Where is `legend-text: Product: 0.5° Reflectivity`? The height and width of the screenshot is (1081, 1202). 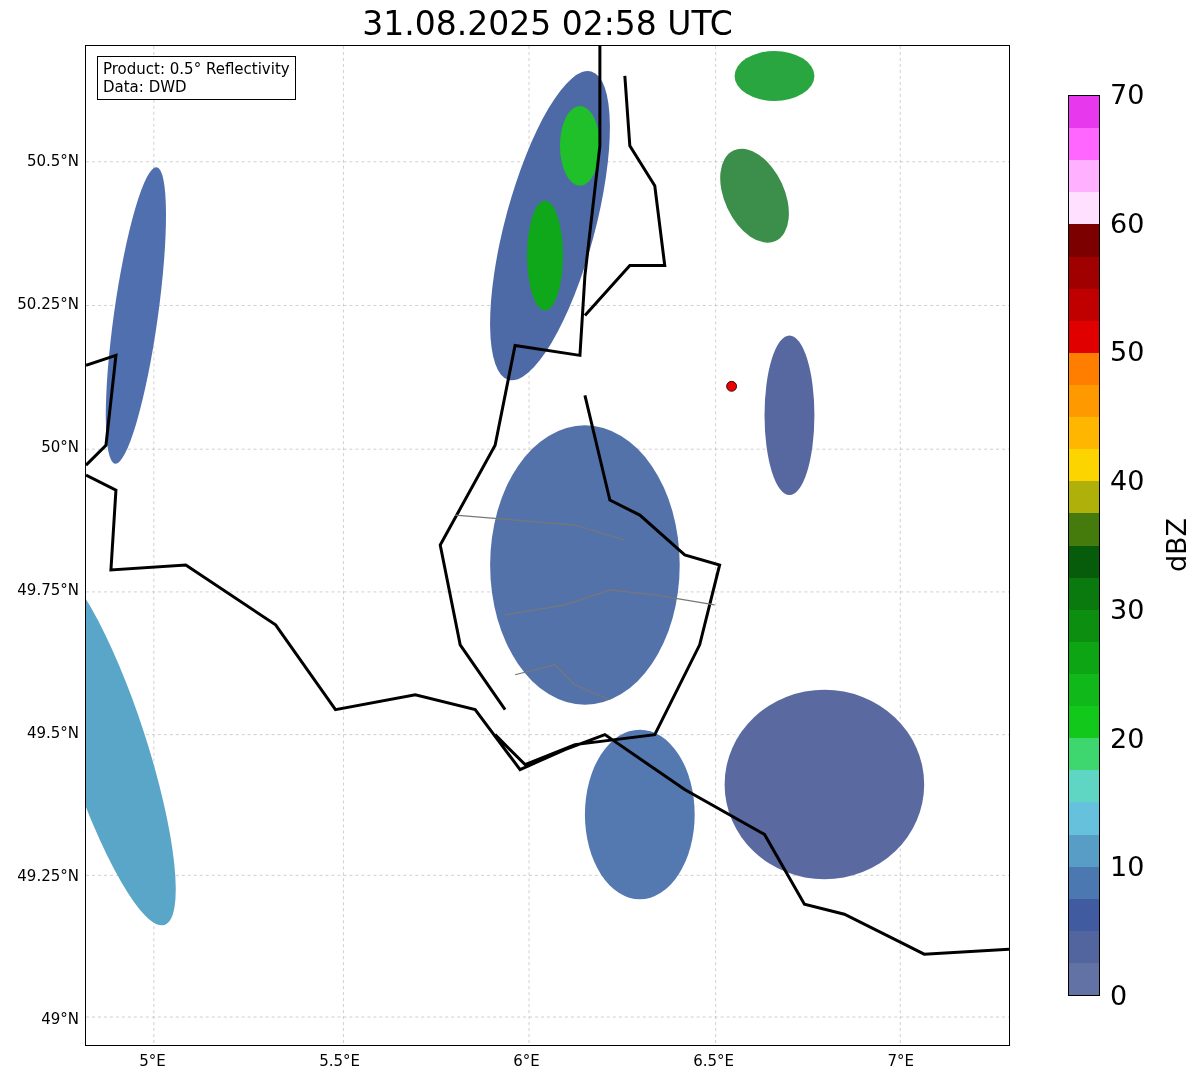
legend-text: Product: 0.5° Reflectivity is located at coordinates (196, 69).